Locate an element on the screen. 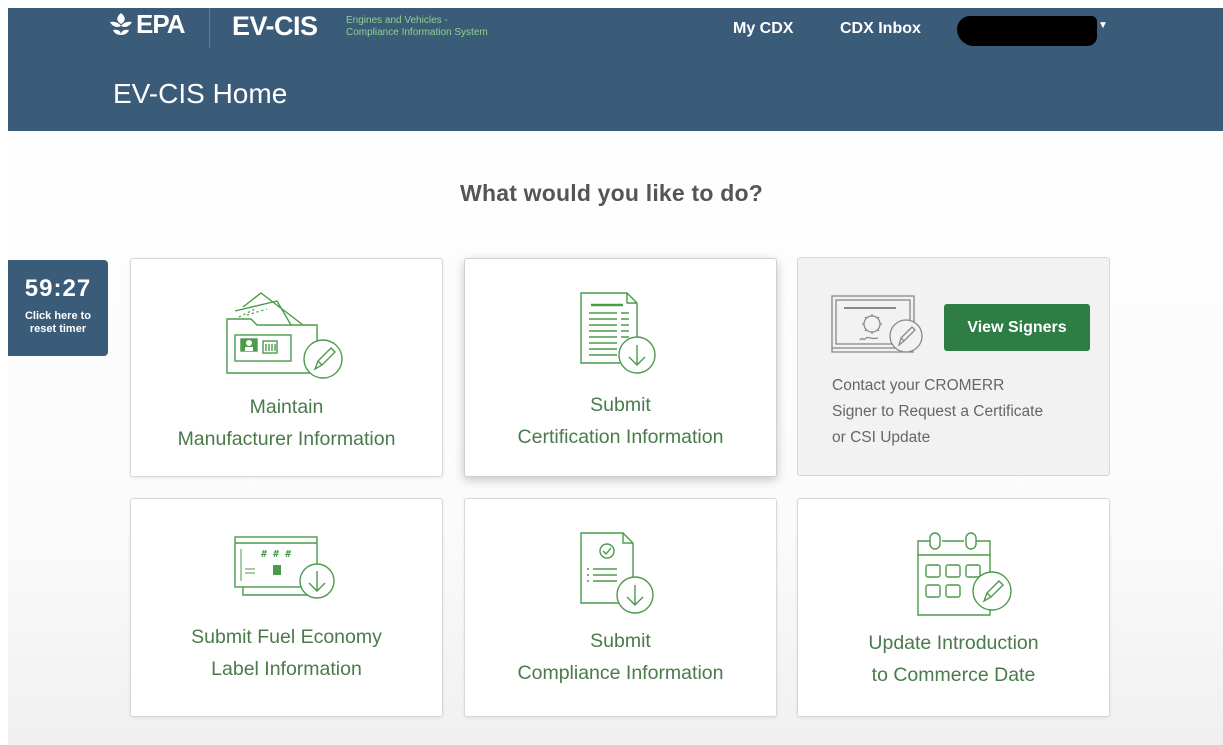  app-full-name-line2: Compliance Information System is located at coordinates (417, 32).